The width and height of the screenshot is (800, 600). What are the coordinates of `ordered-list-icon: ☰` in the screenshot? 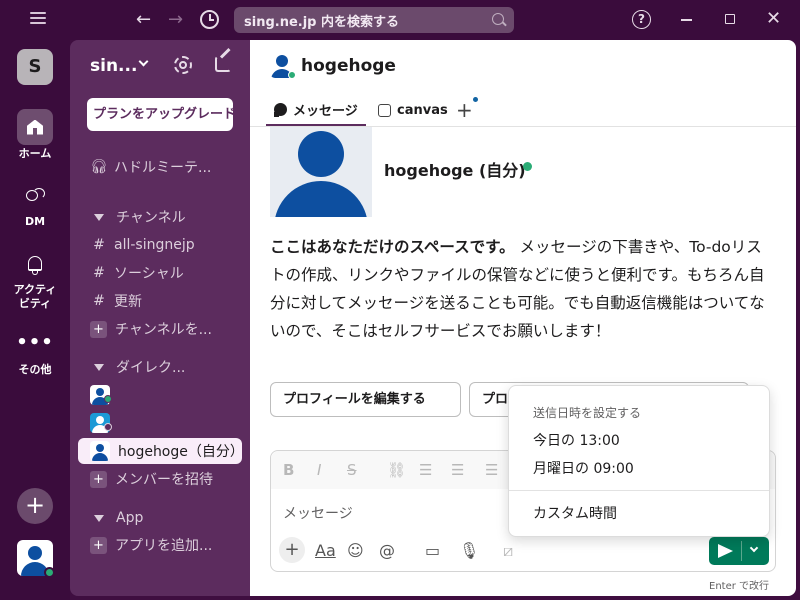 It's located at (425, 470).